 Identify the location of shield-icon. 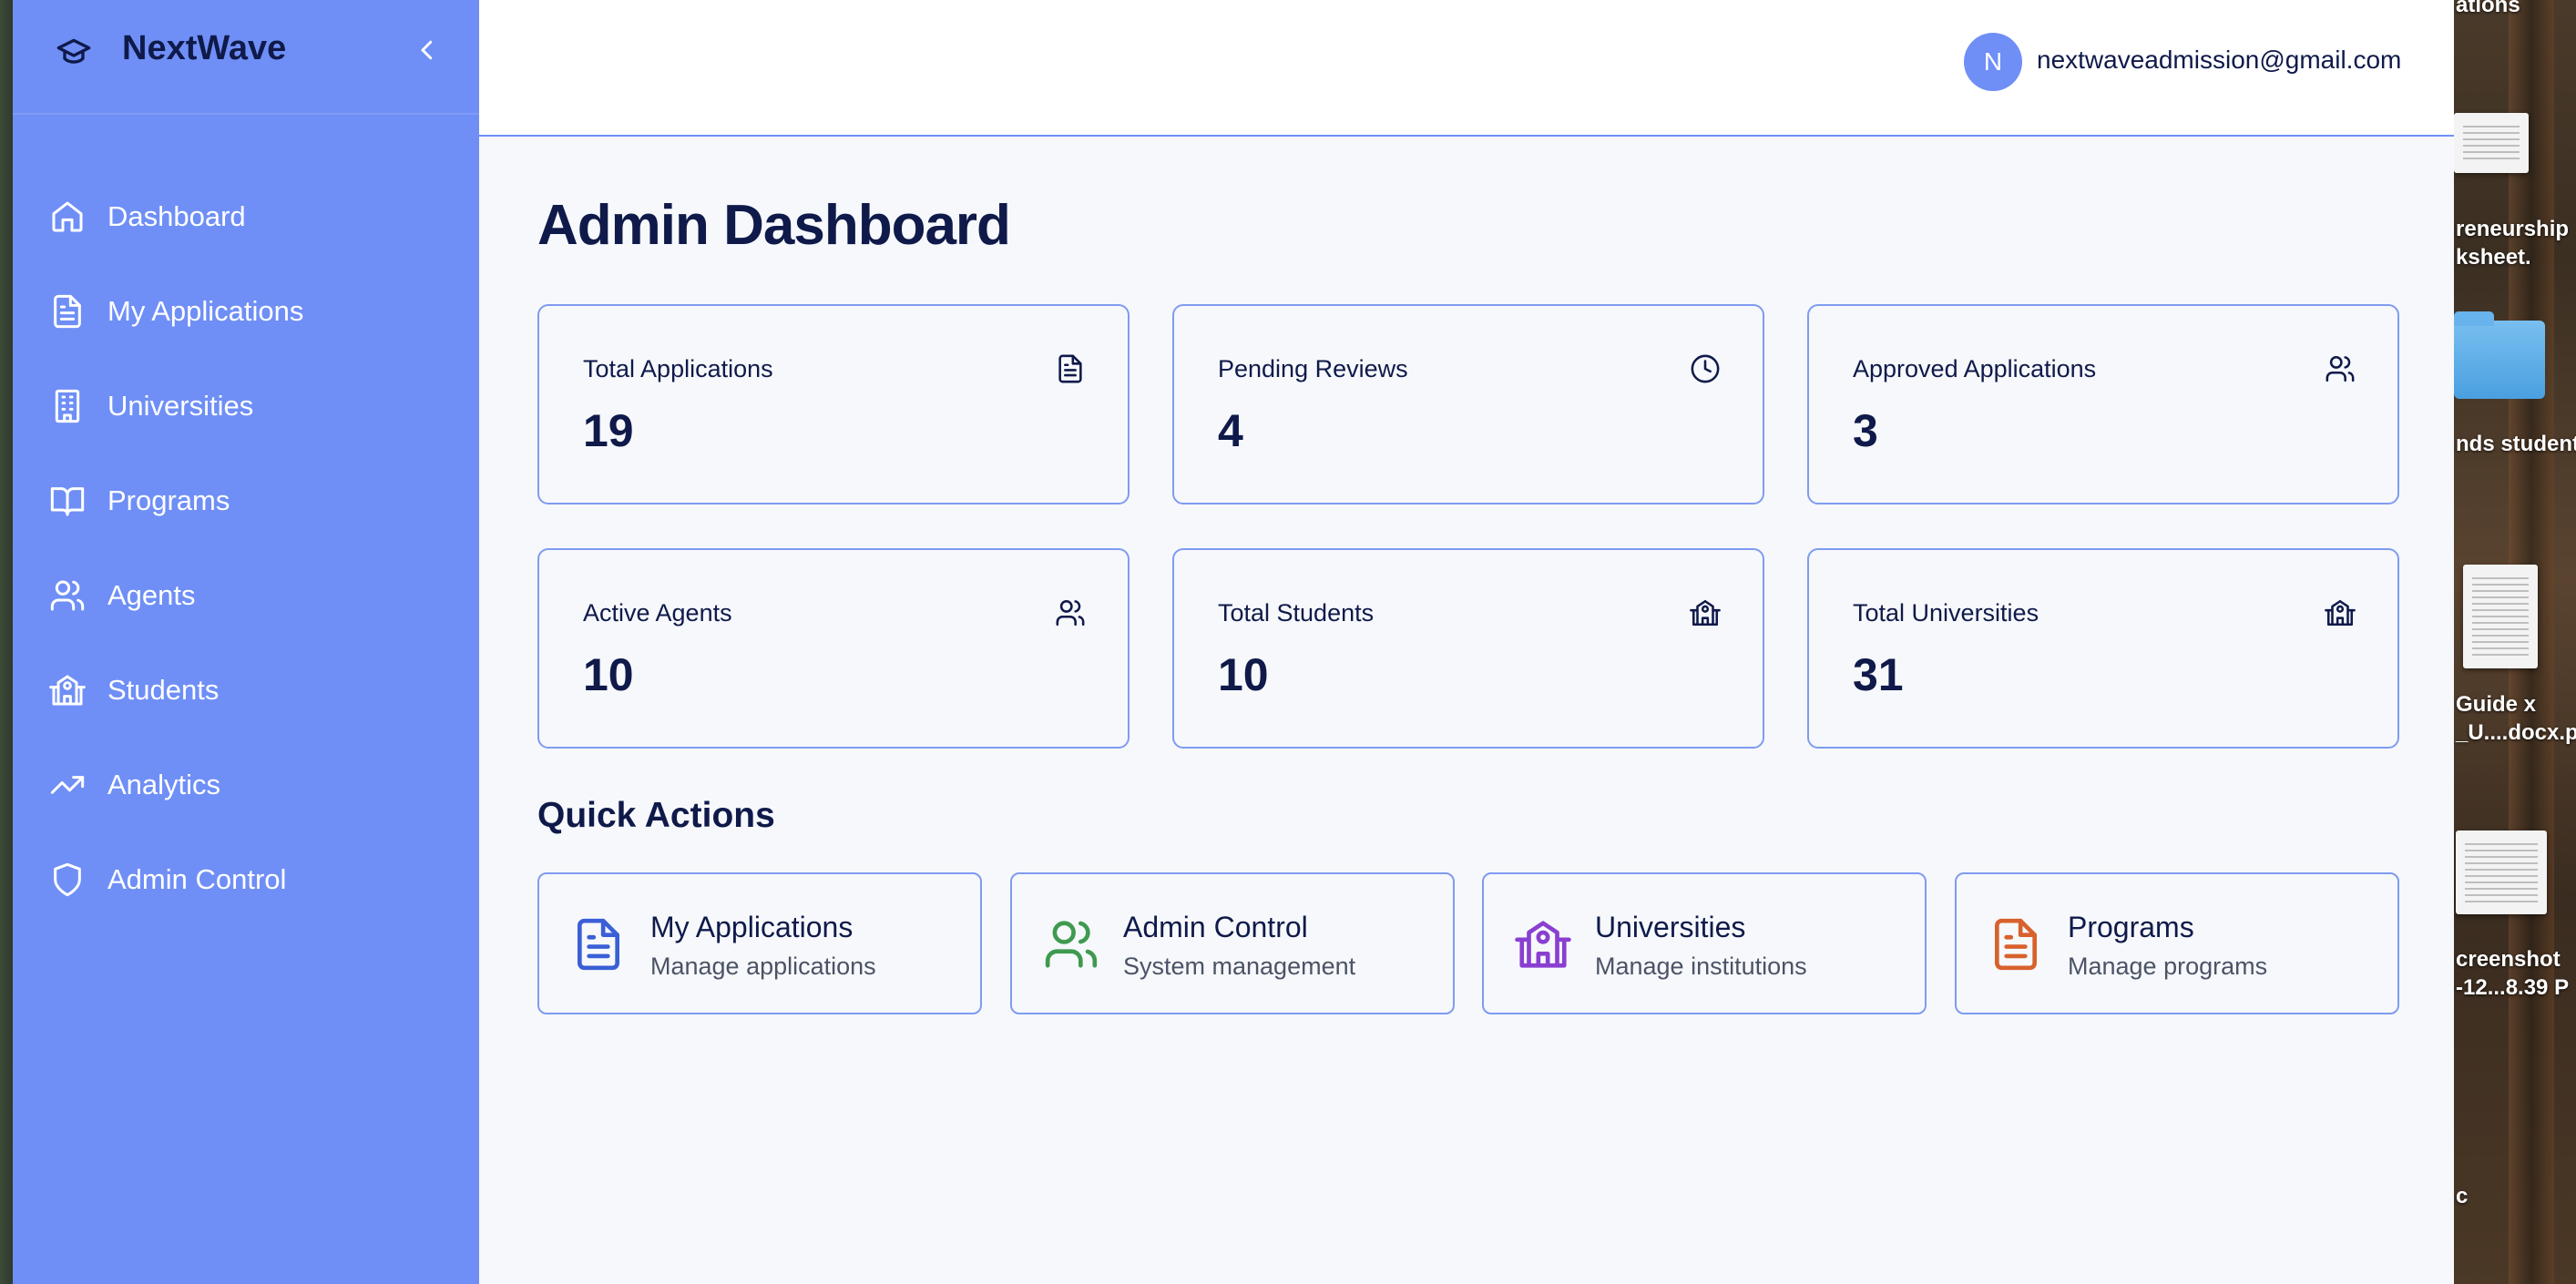
(67, 879).